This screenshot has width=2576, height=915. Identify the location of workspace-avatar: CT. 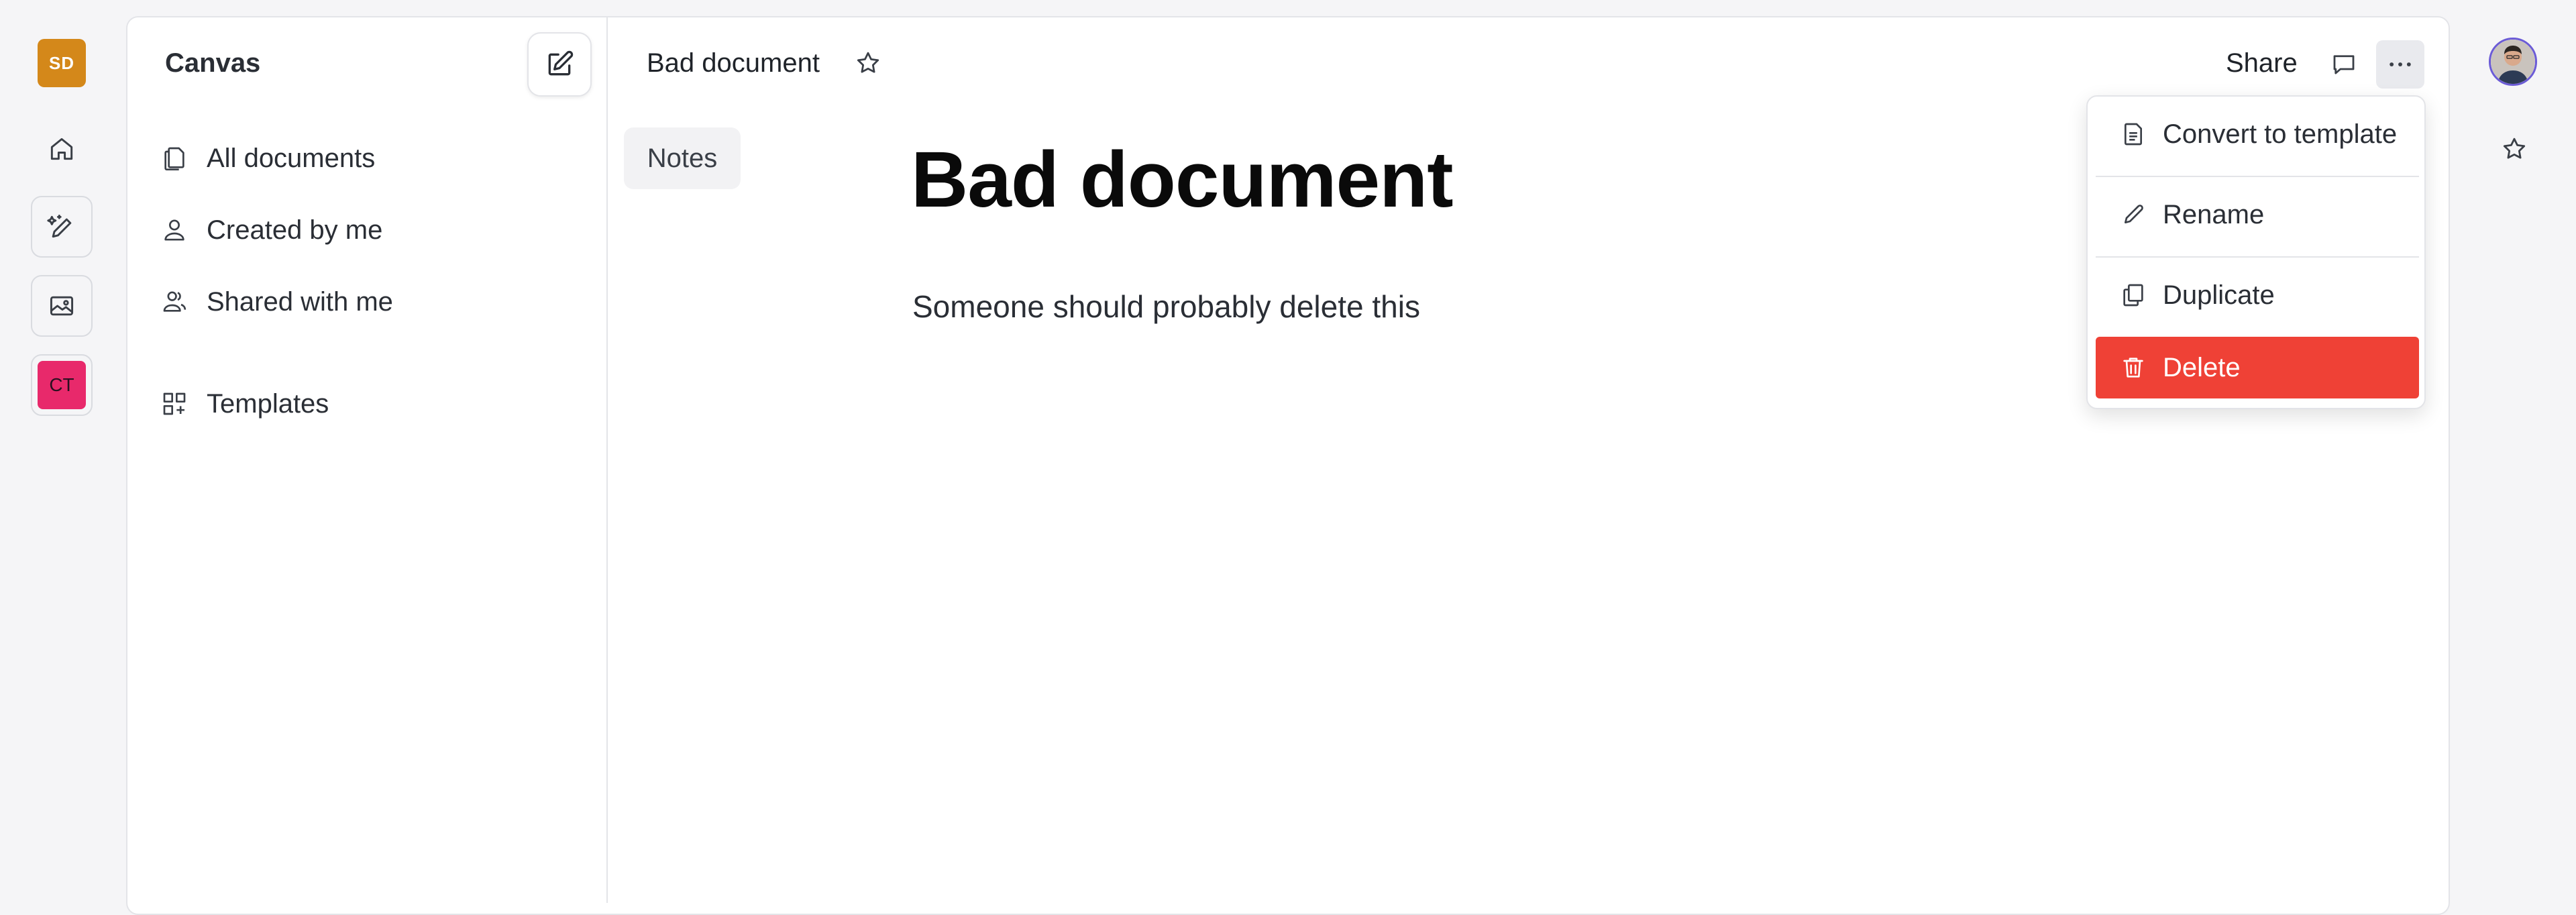
(62, 385).